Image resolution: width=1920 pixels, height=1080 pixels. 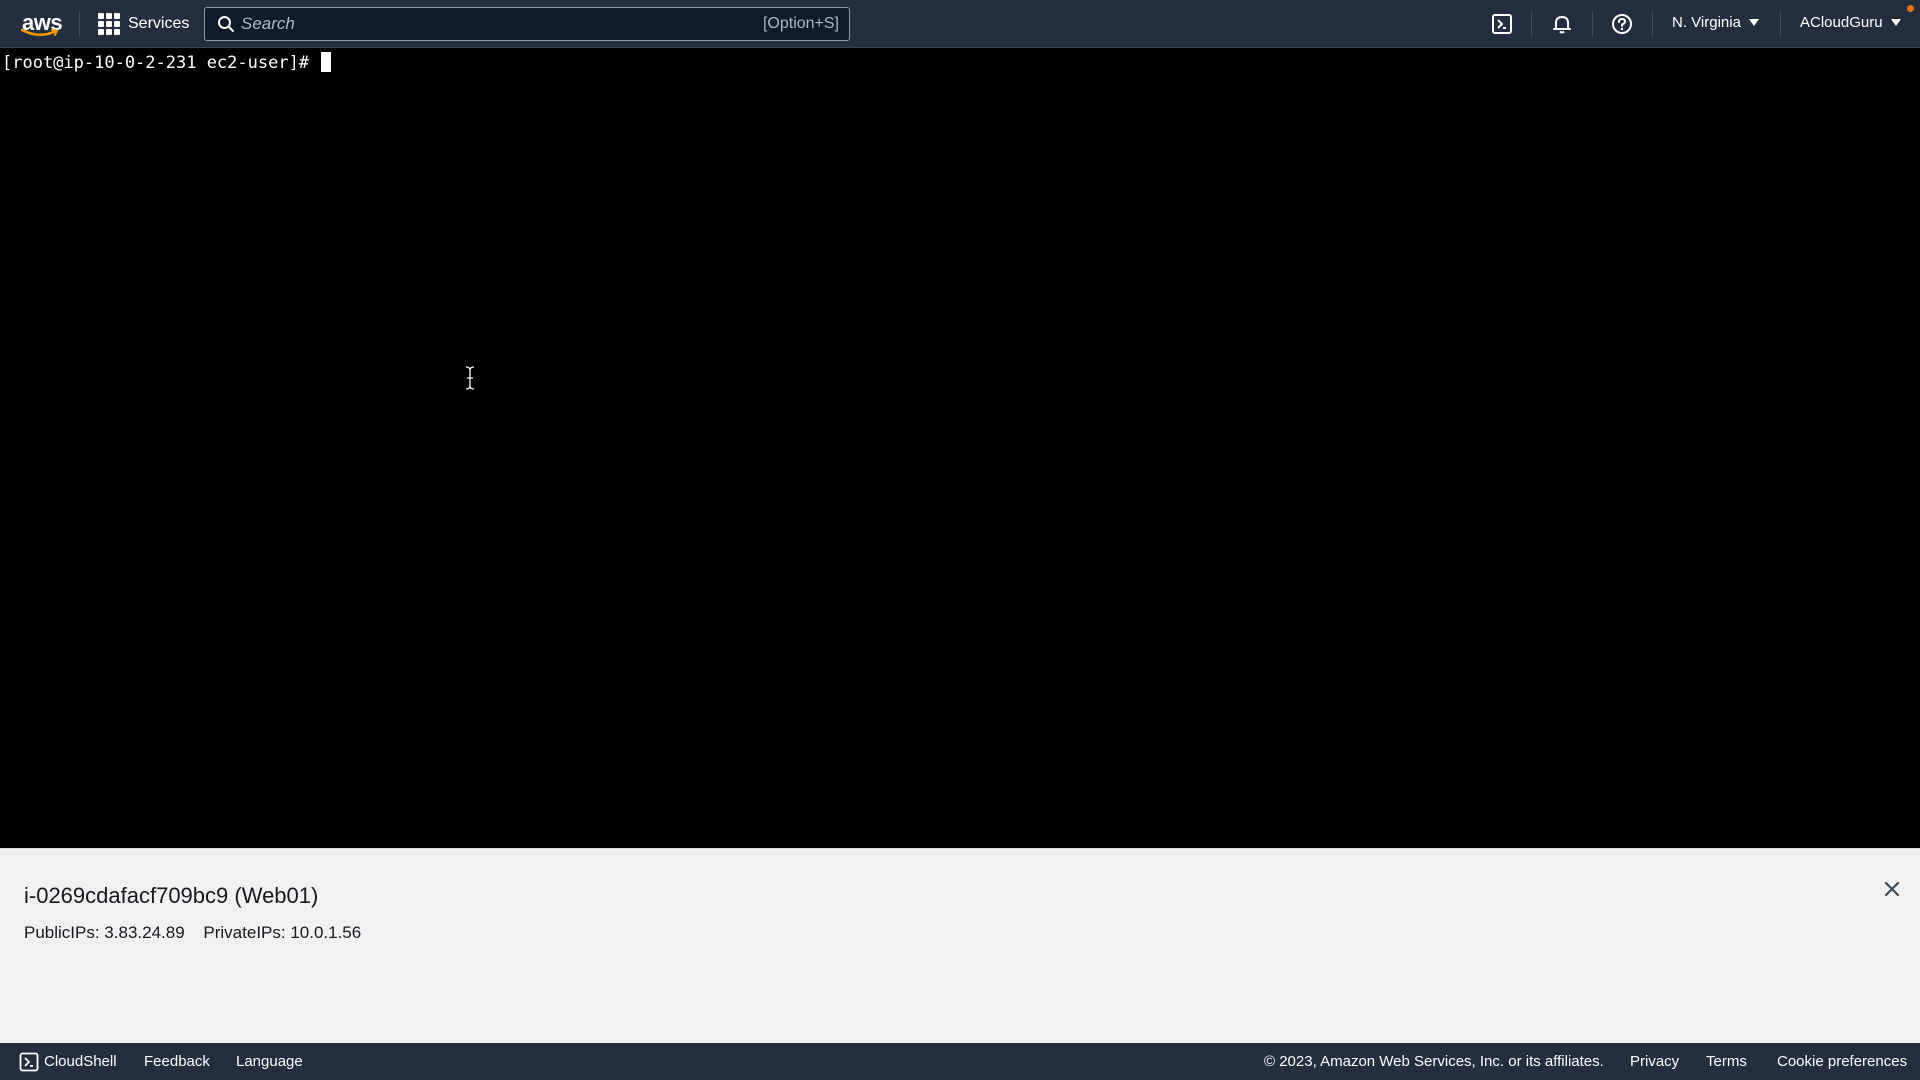 What do you see at coordinates (171, 895) in the screenshot?
I see `instance-title: i-0269cdafacf709bc9 (Web01)` at bounding box center [171, 895].